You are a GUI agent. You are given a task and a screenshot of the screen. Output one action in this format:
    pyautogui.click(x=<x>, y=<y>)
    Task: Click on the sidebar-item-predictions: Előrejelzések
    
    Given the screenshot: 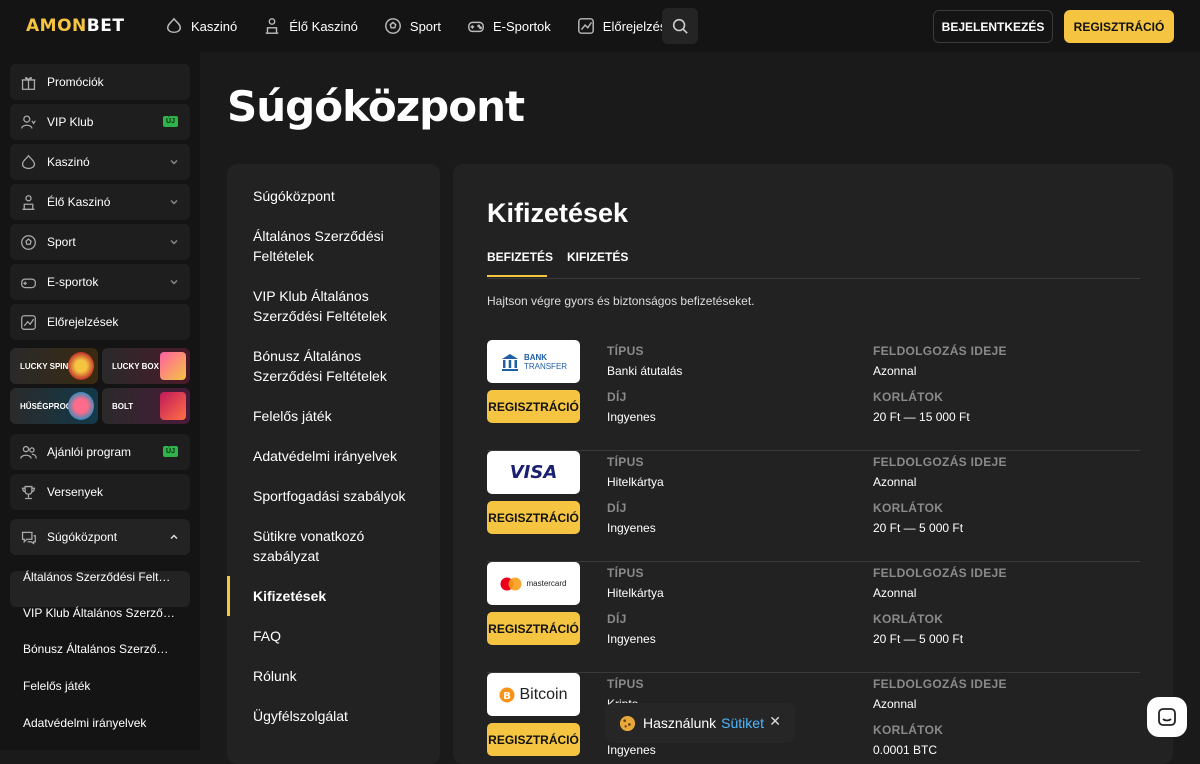 What is the action you would take?
    pyautogui.click(x=100, y=322)
    